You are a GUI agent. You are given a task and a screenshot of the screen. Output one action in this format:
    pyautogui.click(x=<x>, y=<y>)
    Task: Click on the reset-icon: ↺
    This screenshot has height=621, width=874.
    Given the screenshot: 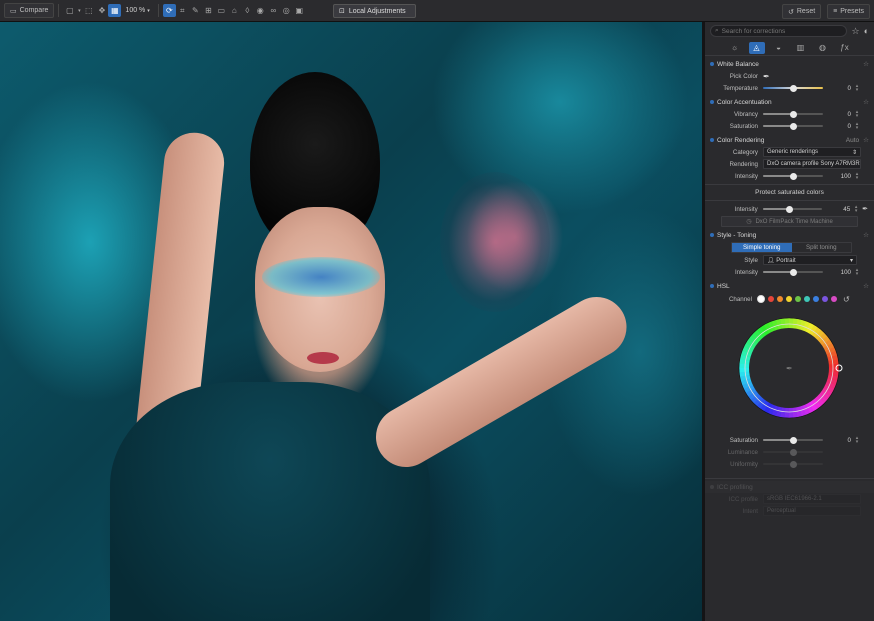 What is the action you would take?
    pyautogui.click(x=846, y=299)
    